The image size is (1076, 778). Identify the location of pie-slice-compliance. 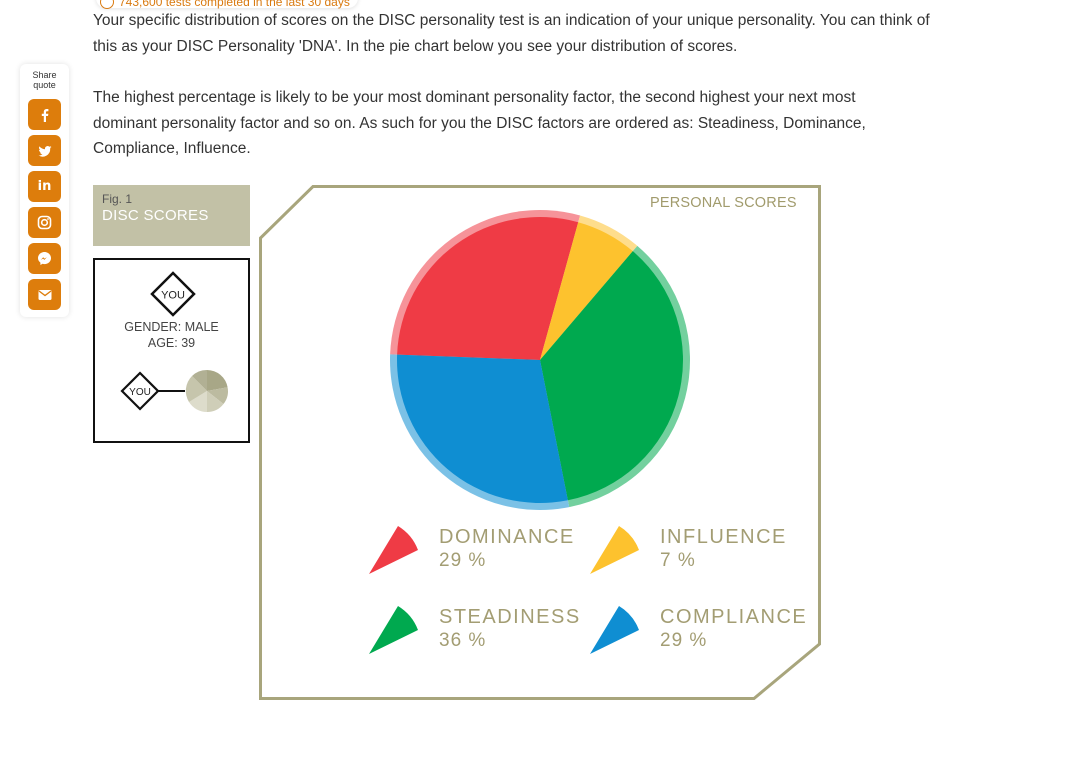
(482, 428).